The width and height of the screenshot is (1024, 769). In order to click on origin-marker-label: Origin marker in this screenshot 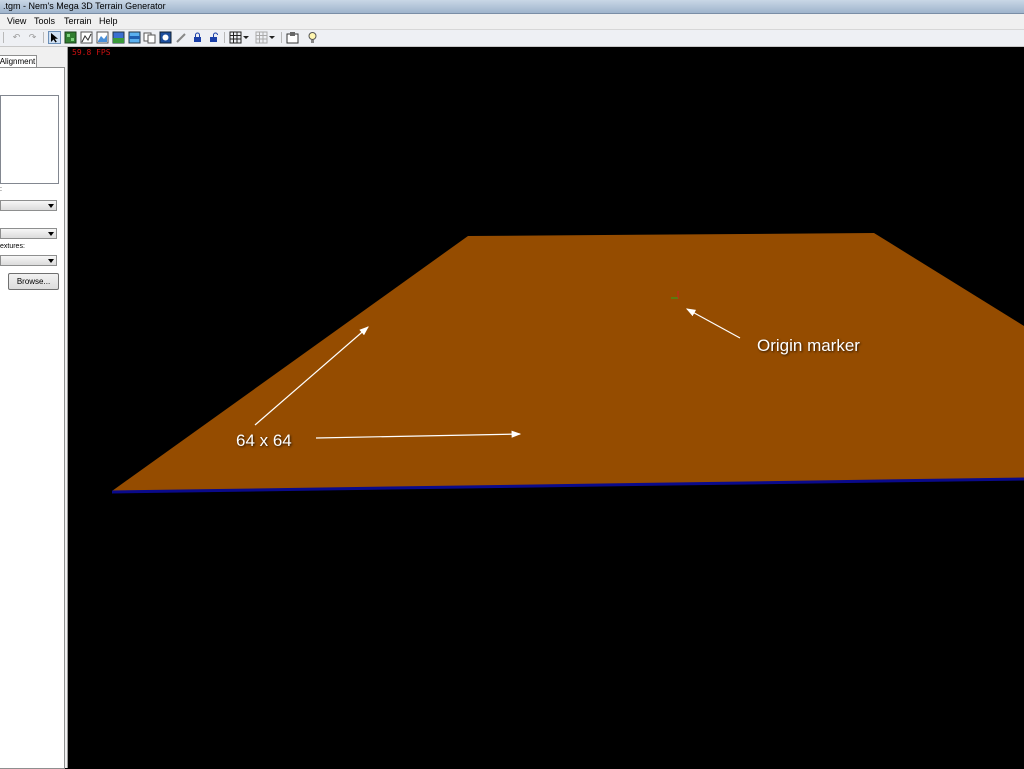, I will do `click(808, 345)`.